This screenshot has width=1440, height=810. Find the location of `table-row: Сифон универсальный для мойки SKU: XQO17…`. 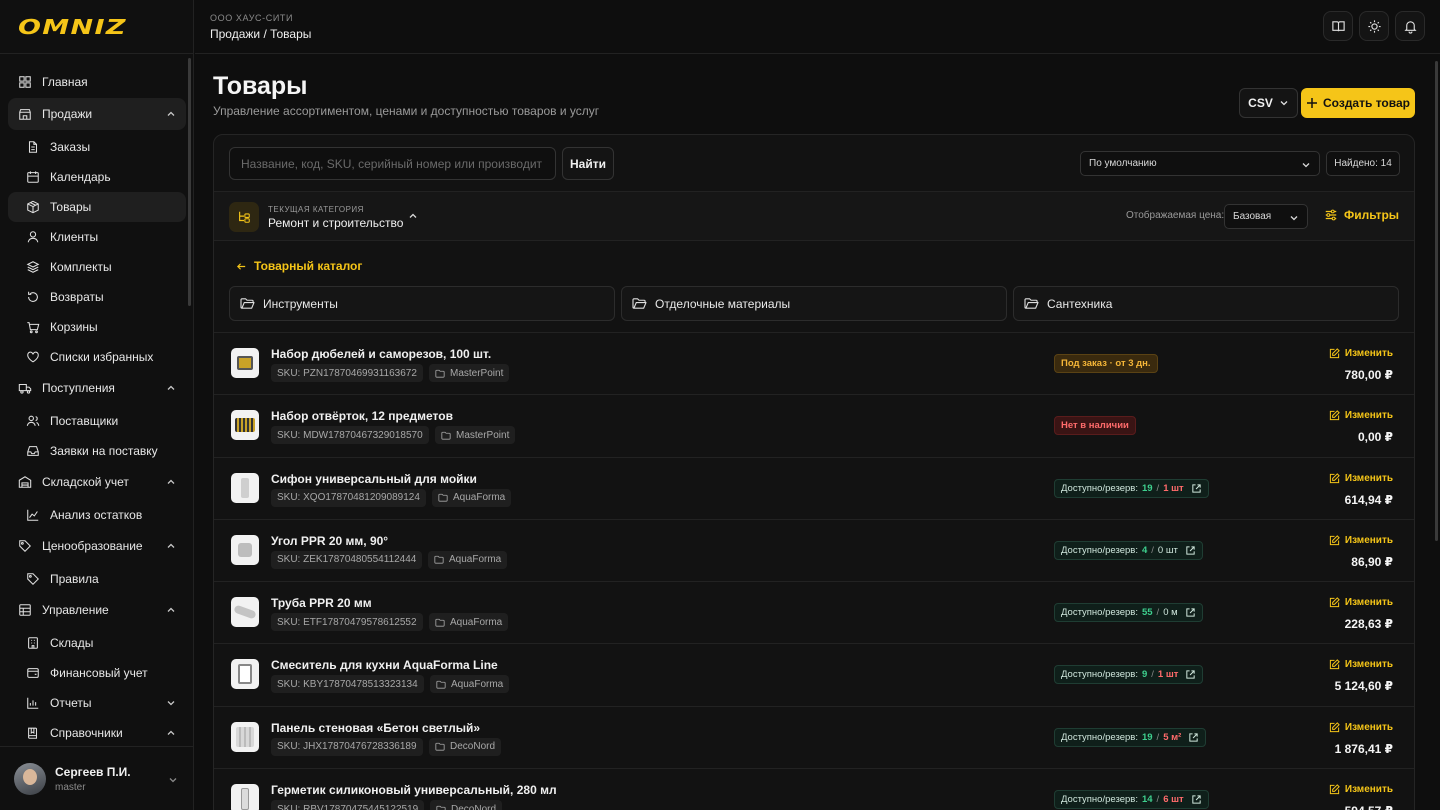

table-row: Сифон универсальный для мойки SKU: XQO17… is located at coordinates (814, 487).